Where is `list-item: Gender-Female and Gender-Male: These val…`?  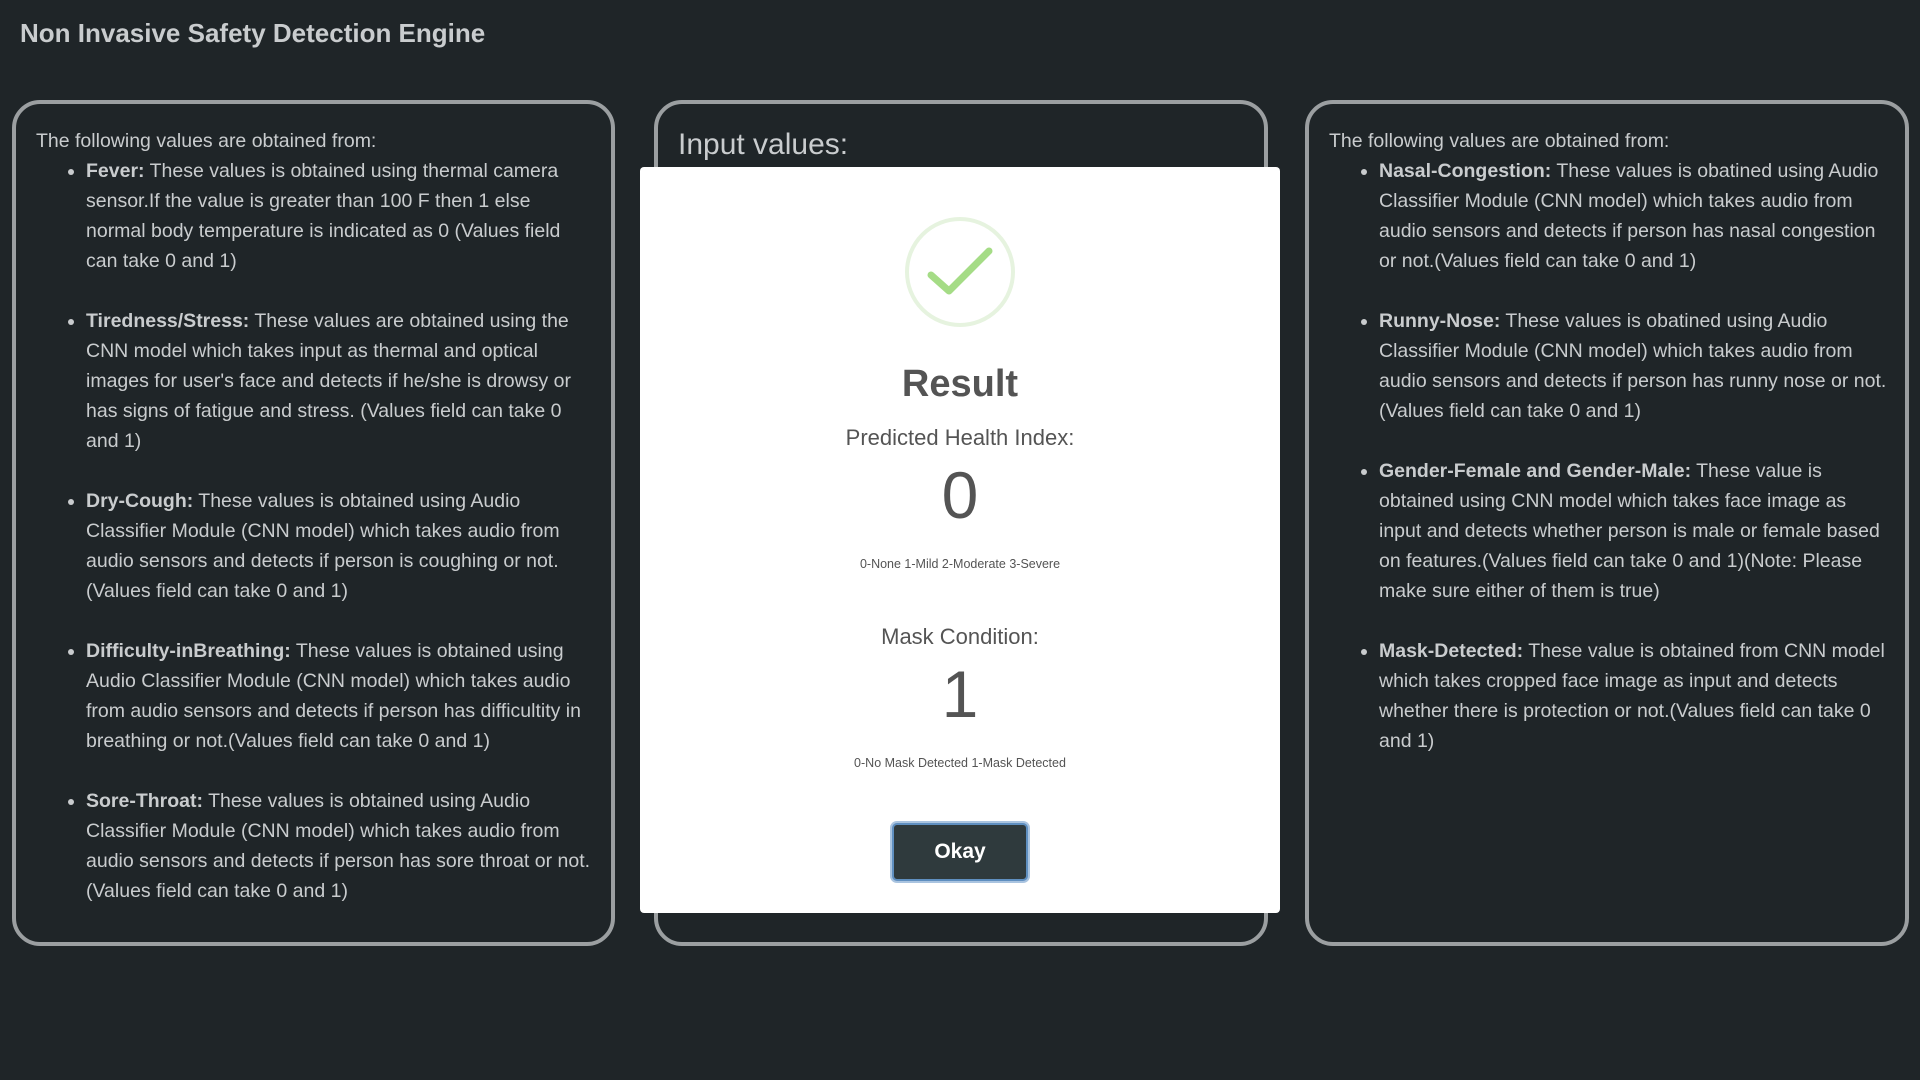
list-item: Gender-Female and Gender-Male: These val… is located at coordinates (1633, 531).